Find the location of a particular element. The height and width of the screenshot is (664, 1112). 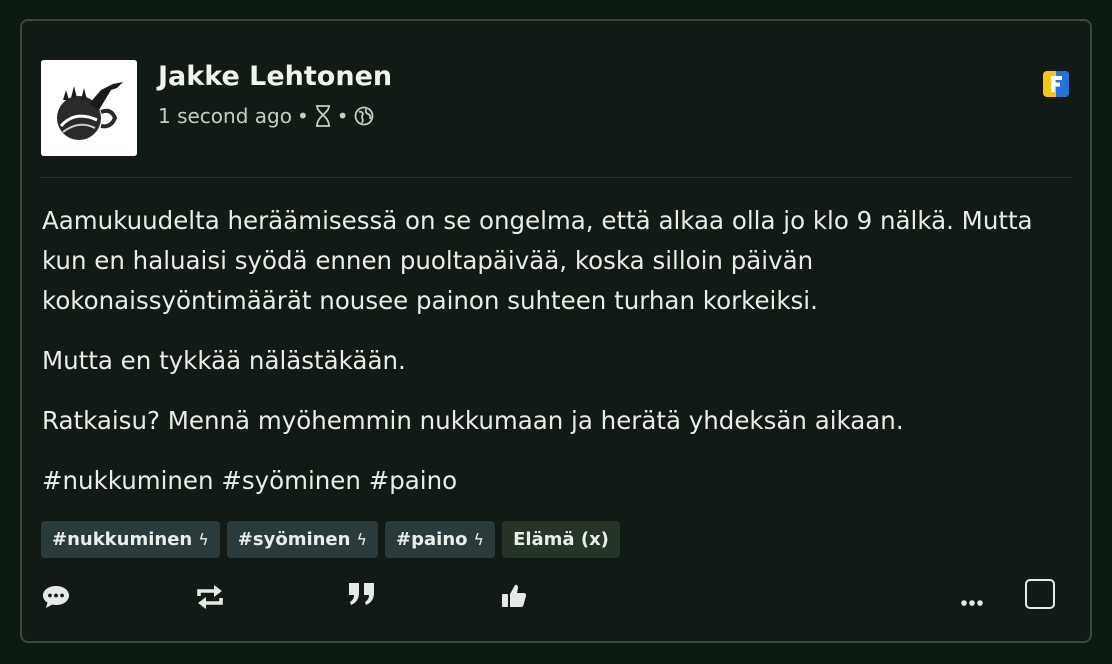

app-logo-icon is located at coordinates (1056, 84).